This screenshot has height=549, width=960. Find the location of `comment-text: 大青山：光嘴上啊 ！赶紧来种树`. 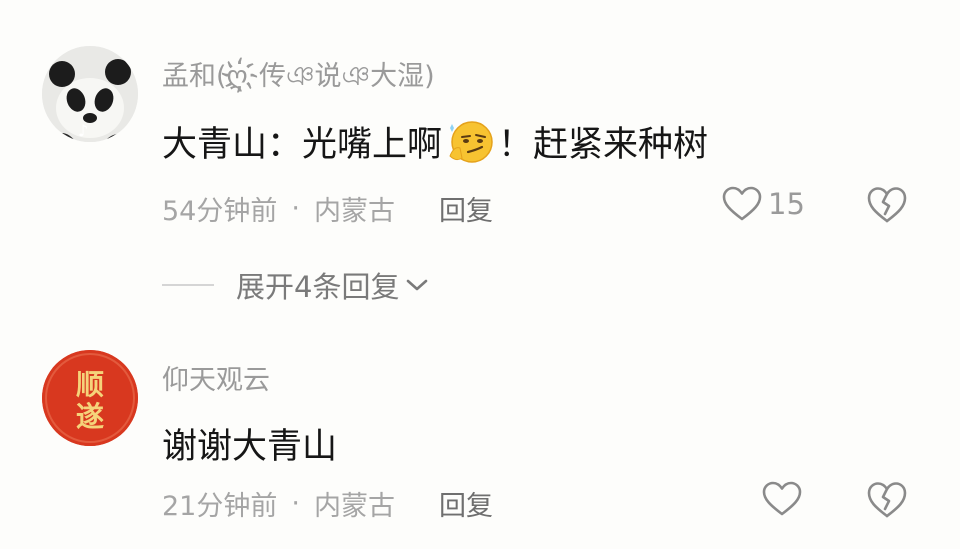

comment-text: 大青山：光嘴上啊 ！赶紧来种树 is located at coordinates (435, 141).